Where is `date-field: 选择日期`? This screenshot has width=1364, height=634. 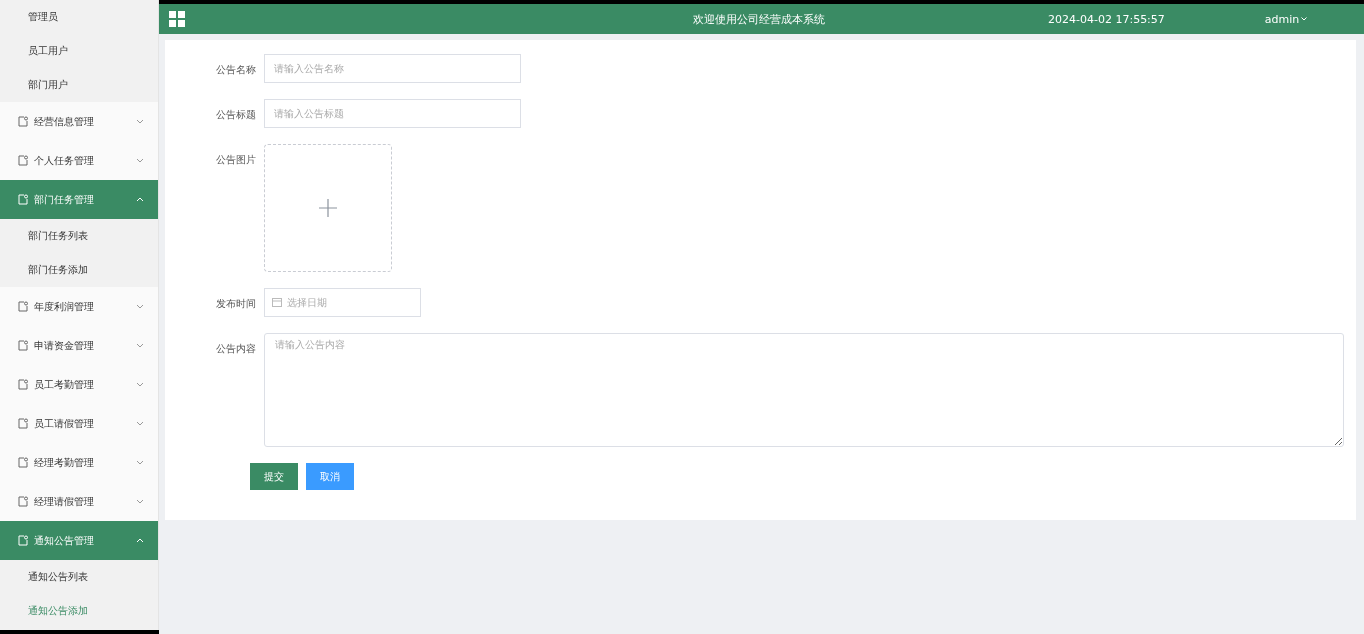 date-field: 选择日期 is located at coordinates (342, 302).